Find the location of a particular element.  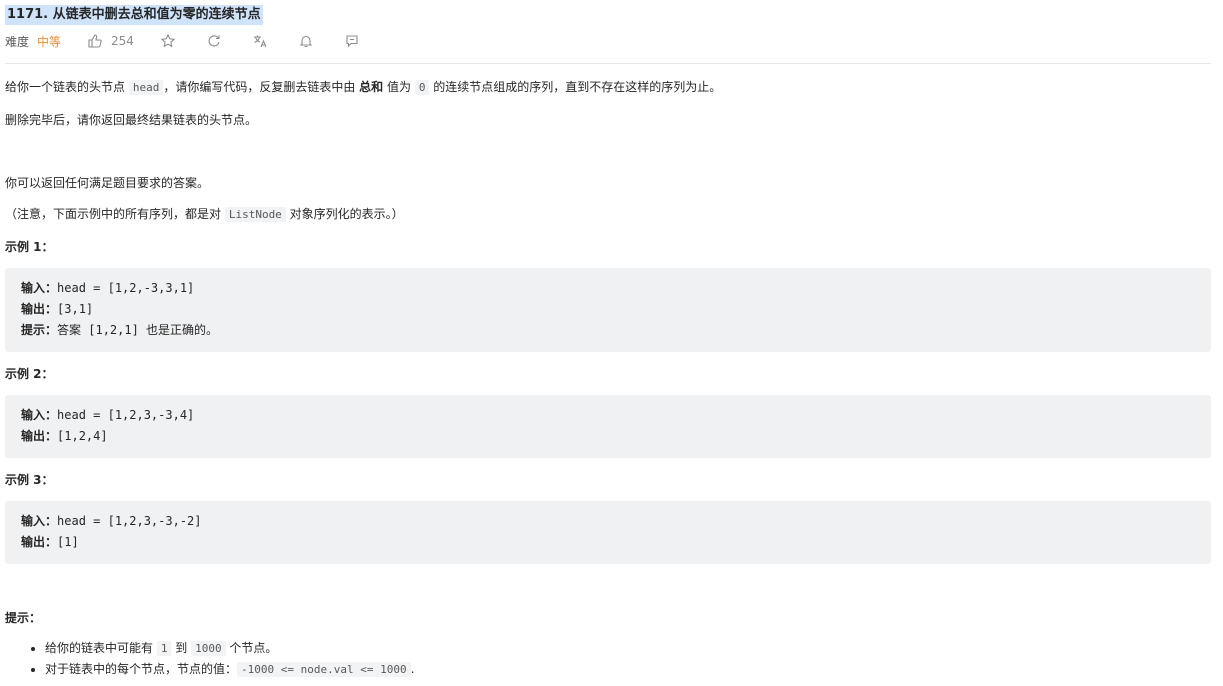

refresh-icon is located at coordinates (214, 41).